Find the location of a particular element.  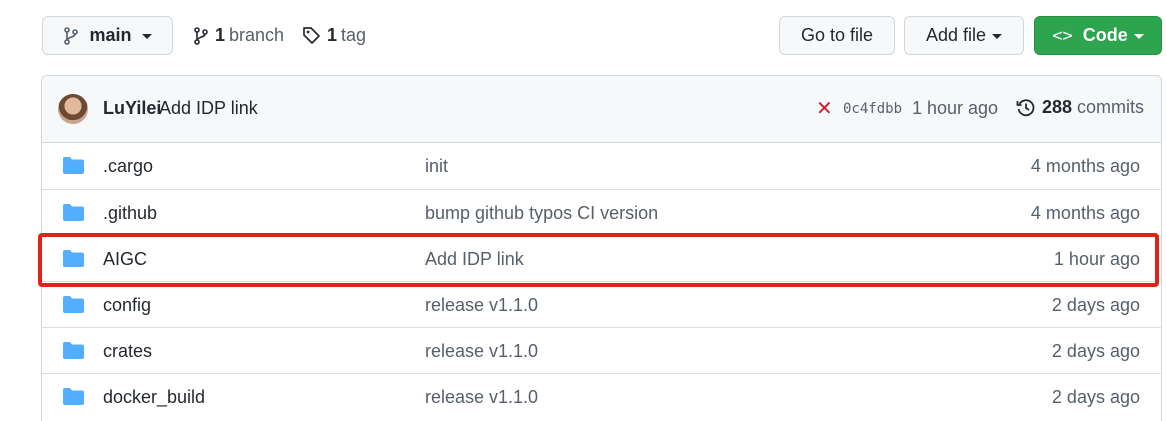

file-age: 1 hour ago is located at coordinates (1096, 259).